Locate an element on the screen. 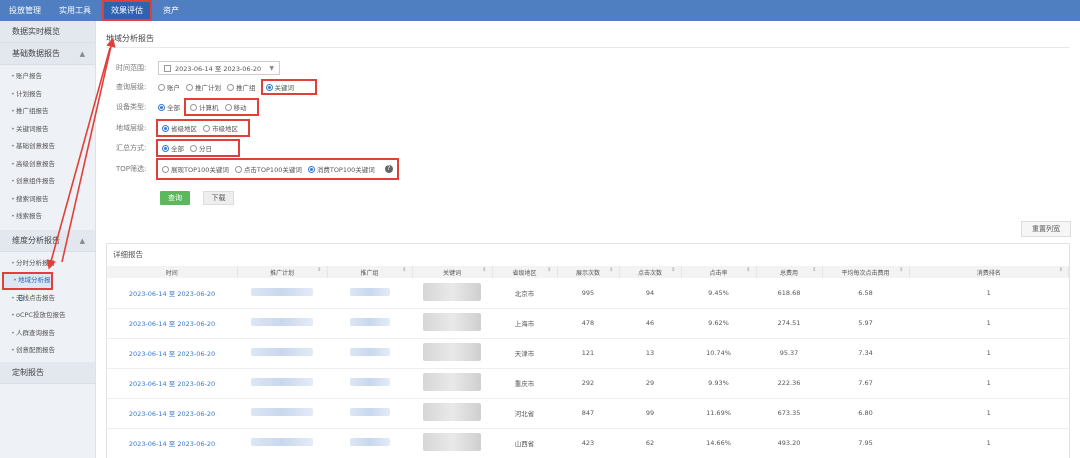  sidebar-item-plan-report: 计划报告 is located at coordinates (47, 95).